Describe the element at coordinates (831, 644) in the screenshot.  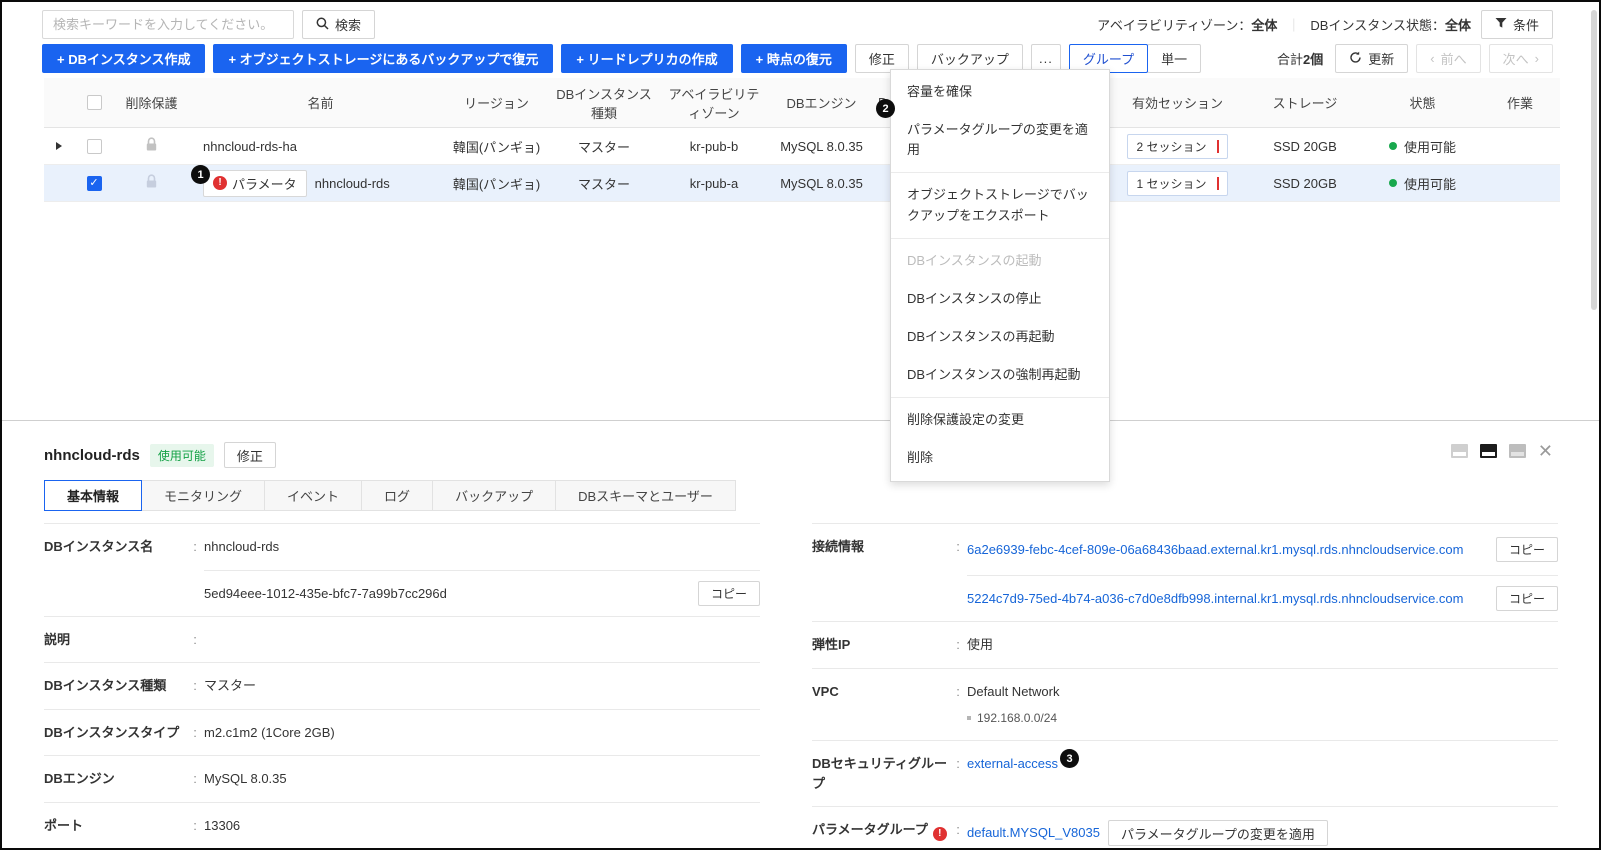
I see `eip-label: 弾性IP` at that location.